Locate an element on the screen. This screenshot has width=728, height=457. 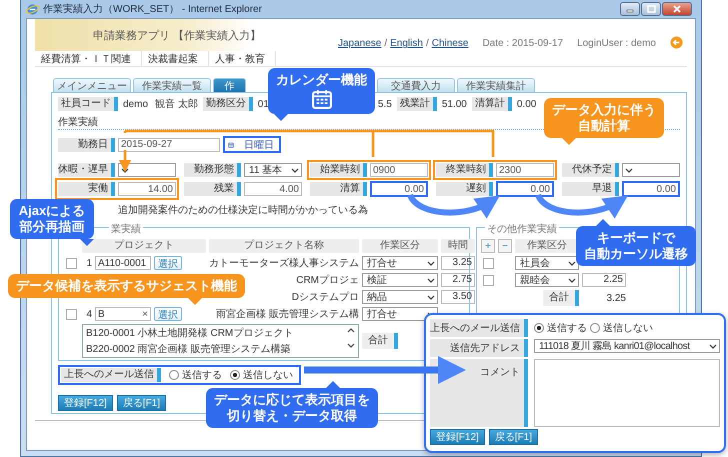
field-label: 勤務区分 is located at coordinates (227, 104).